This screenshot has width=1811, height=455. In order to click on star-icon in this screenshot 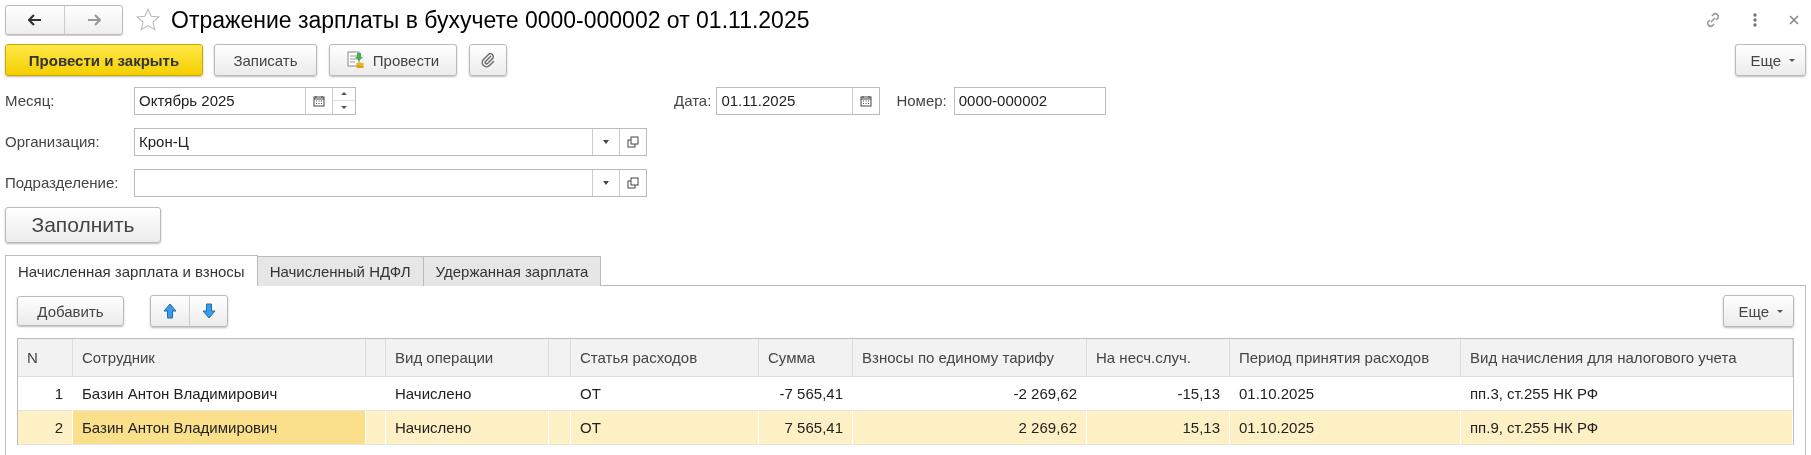, I will do `click(148, 20)`.